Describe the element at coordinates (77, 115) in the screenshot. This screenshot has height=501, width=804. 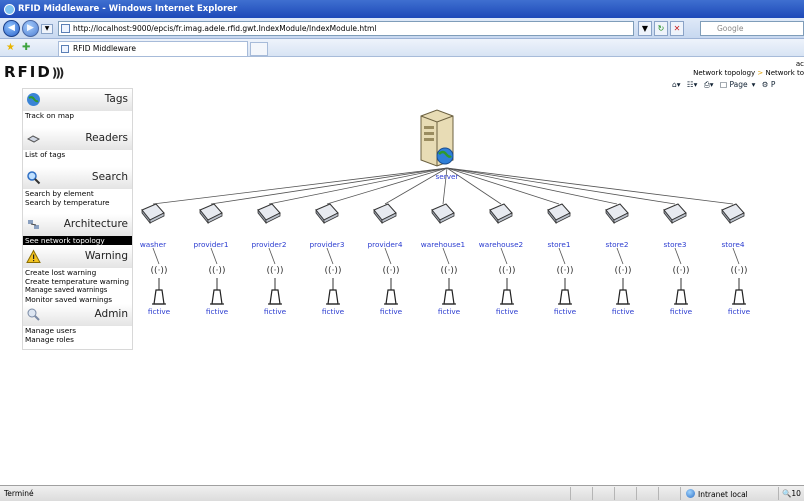
I see `menu-item-track-on-map: Track on map` at that location.